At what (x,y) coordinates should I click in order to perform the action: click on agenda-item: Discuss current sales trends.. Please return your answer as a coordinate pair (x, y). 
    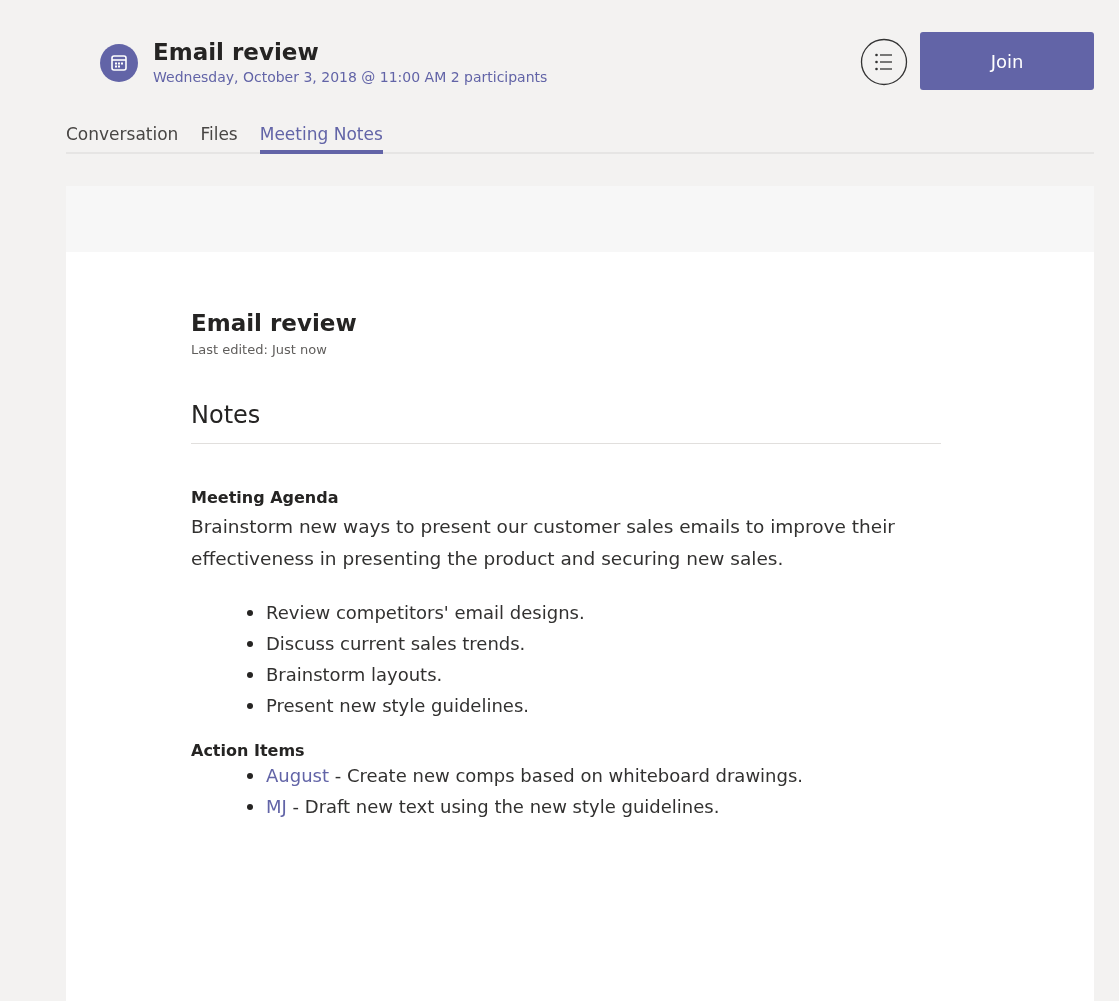
    Looking at the image, I should click on (396, 644).